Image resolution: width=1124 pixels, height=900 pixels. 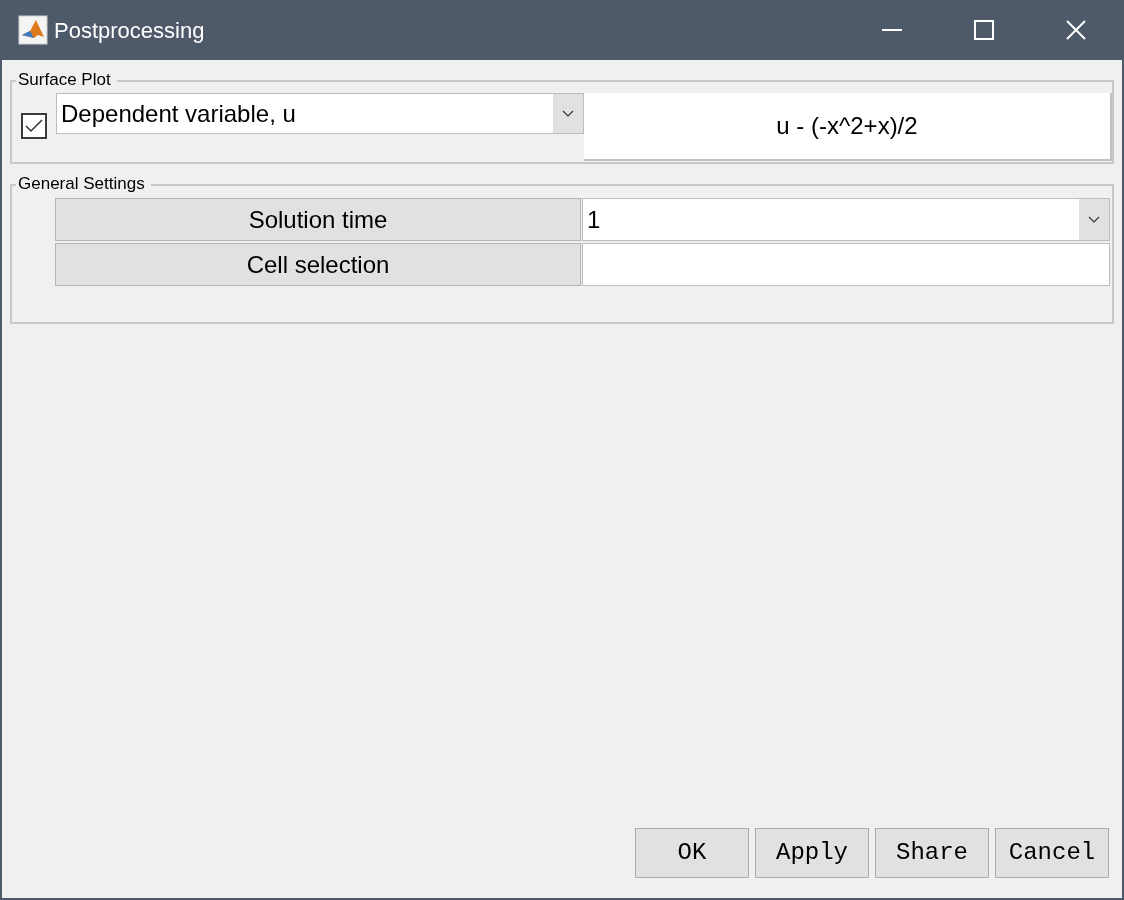 What do you see at coordinates (812, 853) in the screenshot?
I see `dialog-button: Apply` at bounding box center [812, 853].